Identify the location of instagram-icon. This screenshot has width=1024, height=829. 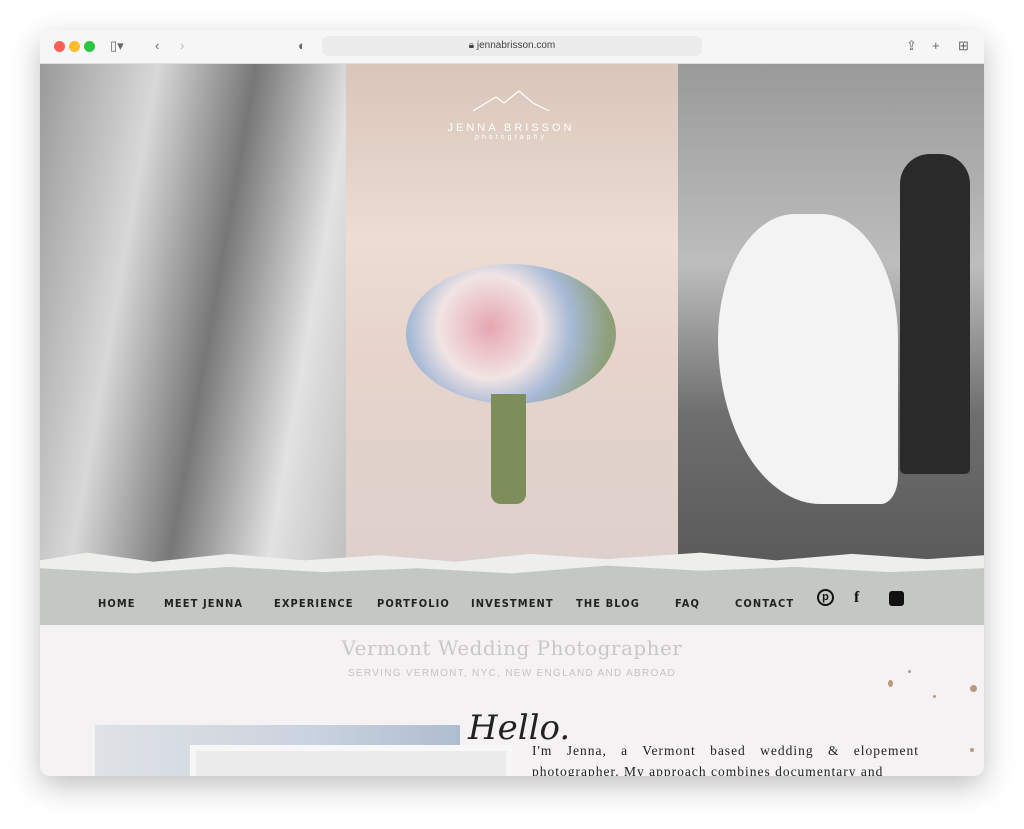
(896, 598).